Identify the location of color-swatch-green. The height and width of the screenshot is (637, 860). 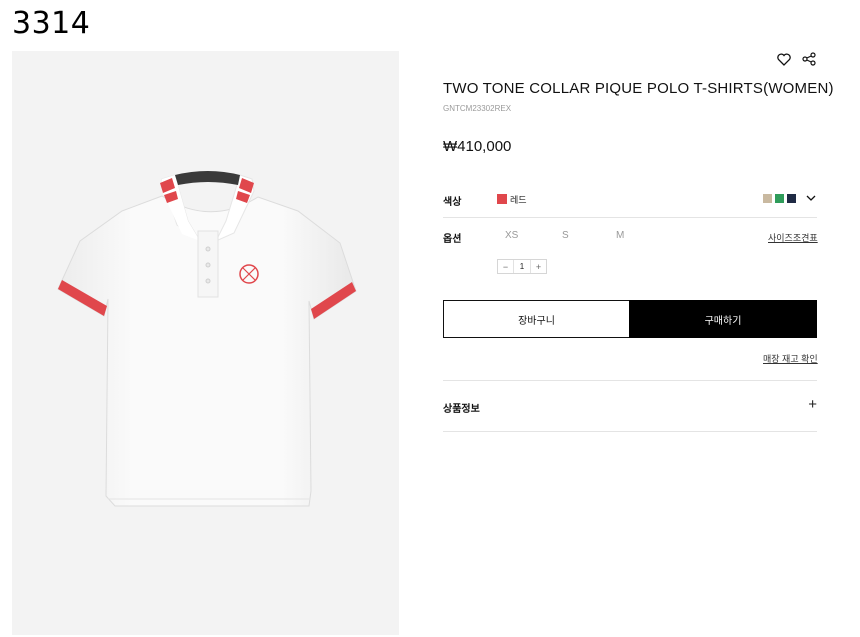
(779, 198).